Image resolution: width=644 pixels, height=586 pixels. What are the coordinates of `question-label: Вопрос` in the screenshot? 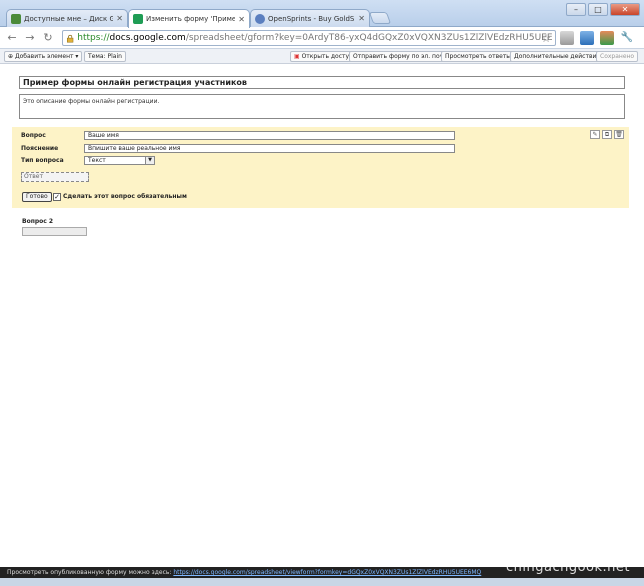 It's located at (33, 135).